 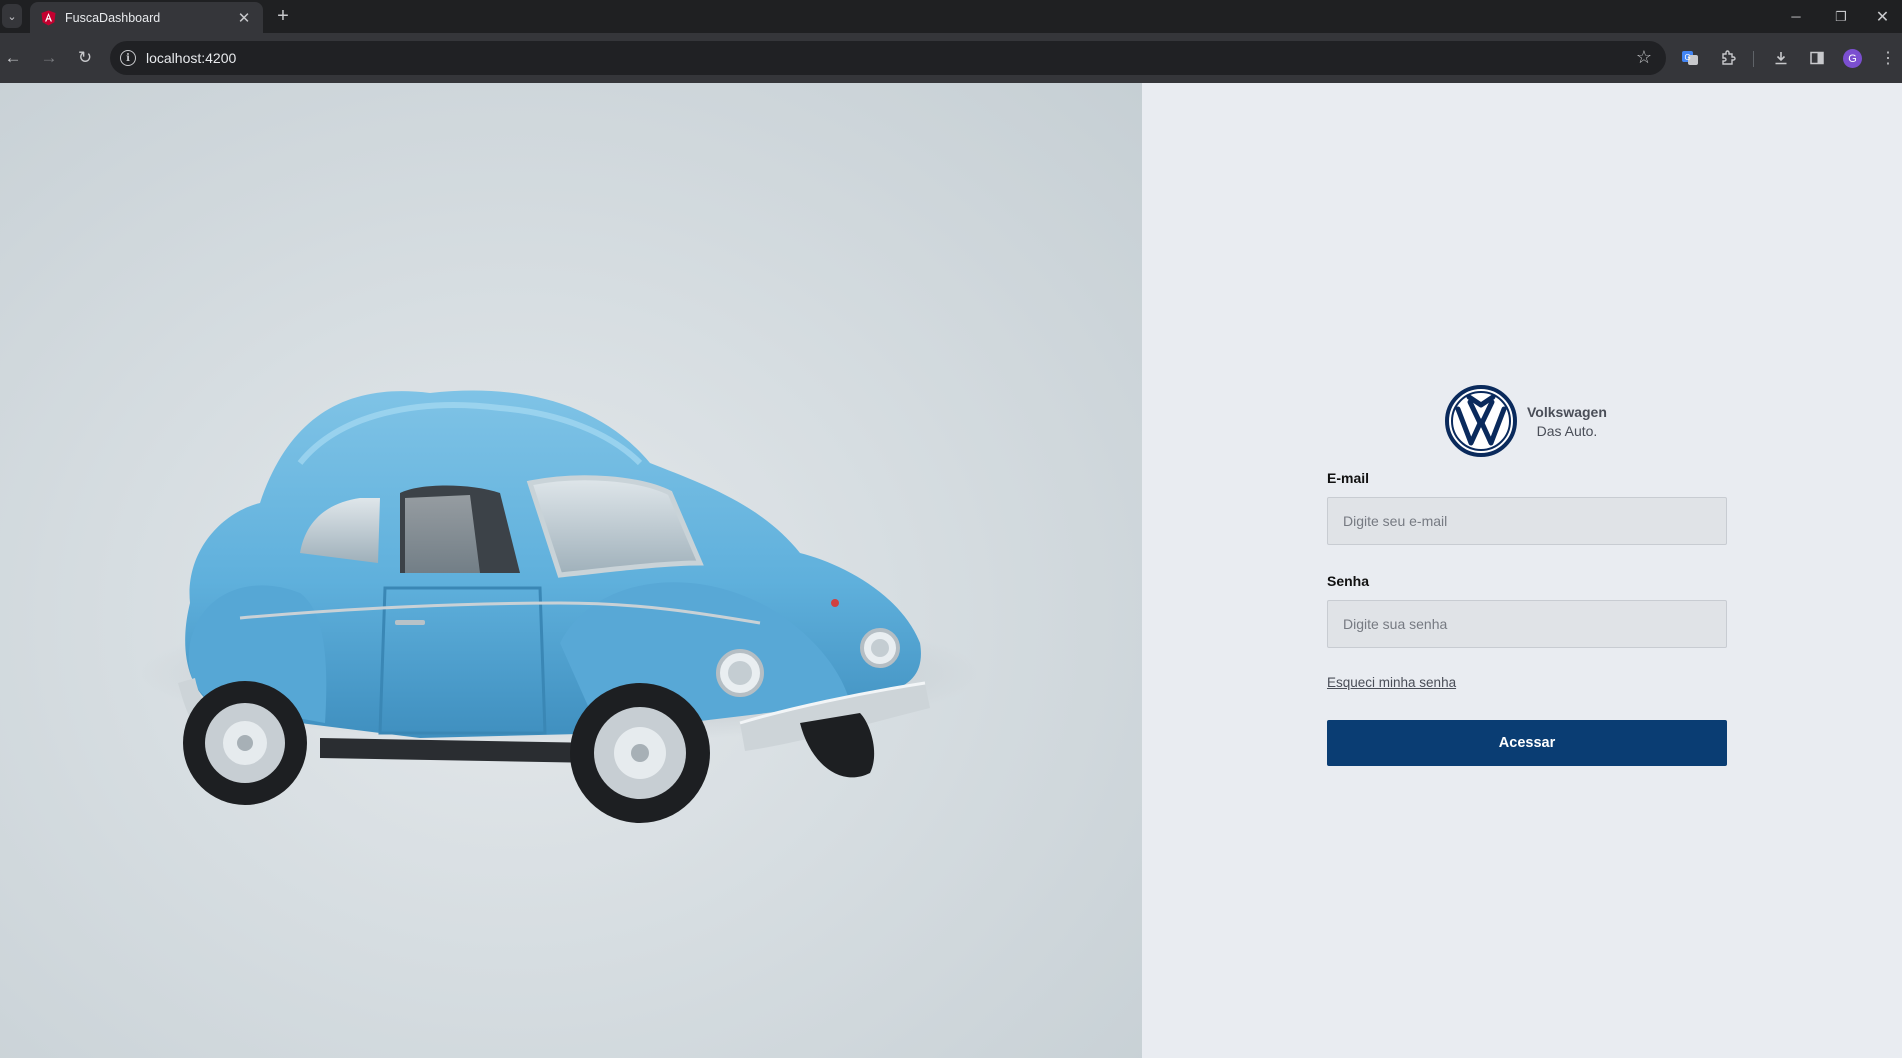 What do you see at coordinates (1644, 57) in the screenshot?
I see `star-icon: ☆` at bounding box center [1644, 57].